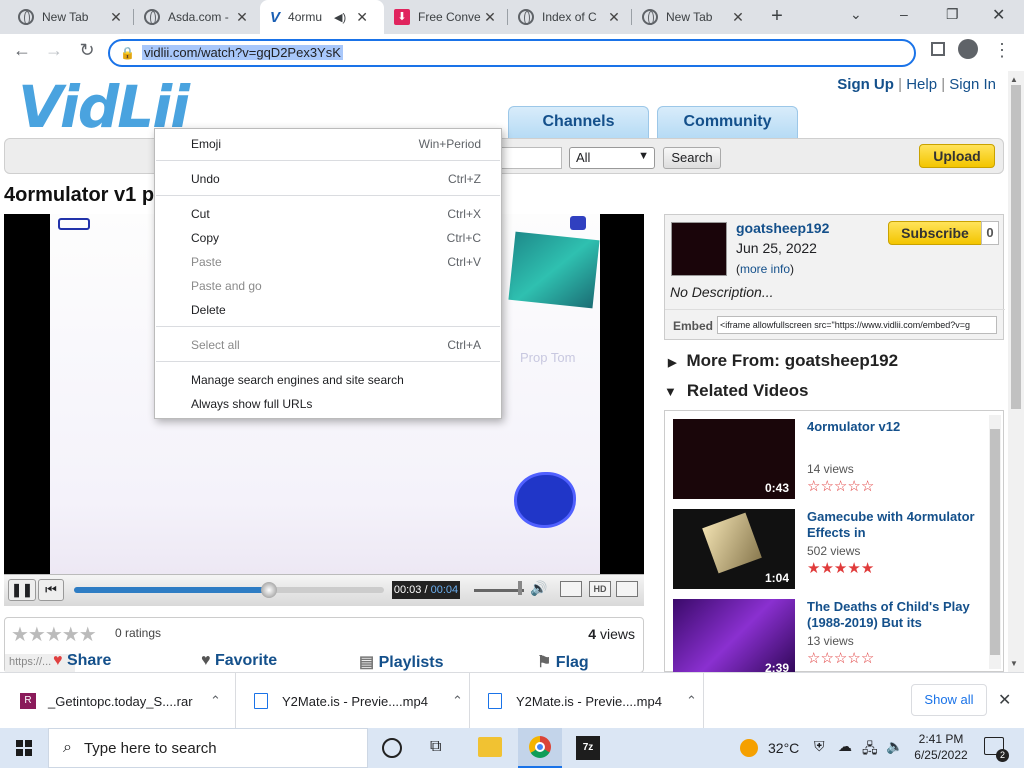 The width and height of the screenshot is (1024, 768). I want to click on menu-item-paste: Paste Ctrl+V, so click(336, 262).